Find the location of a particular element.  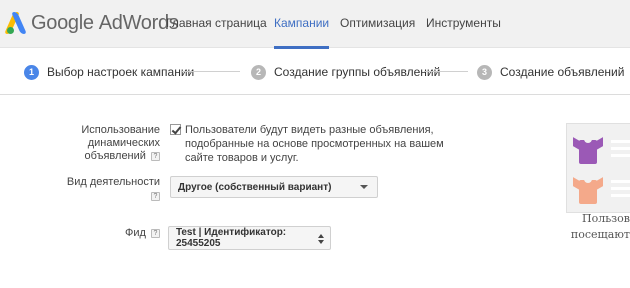

business-type-label-text: Вид деятельности is located at coordinates (113, 182).